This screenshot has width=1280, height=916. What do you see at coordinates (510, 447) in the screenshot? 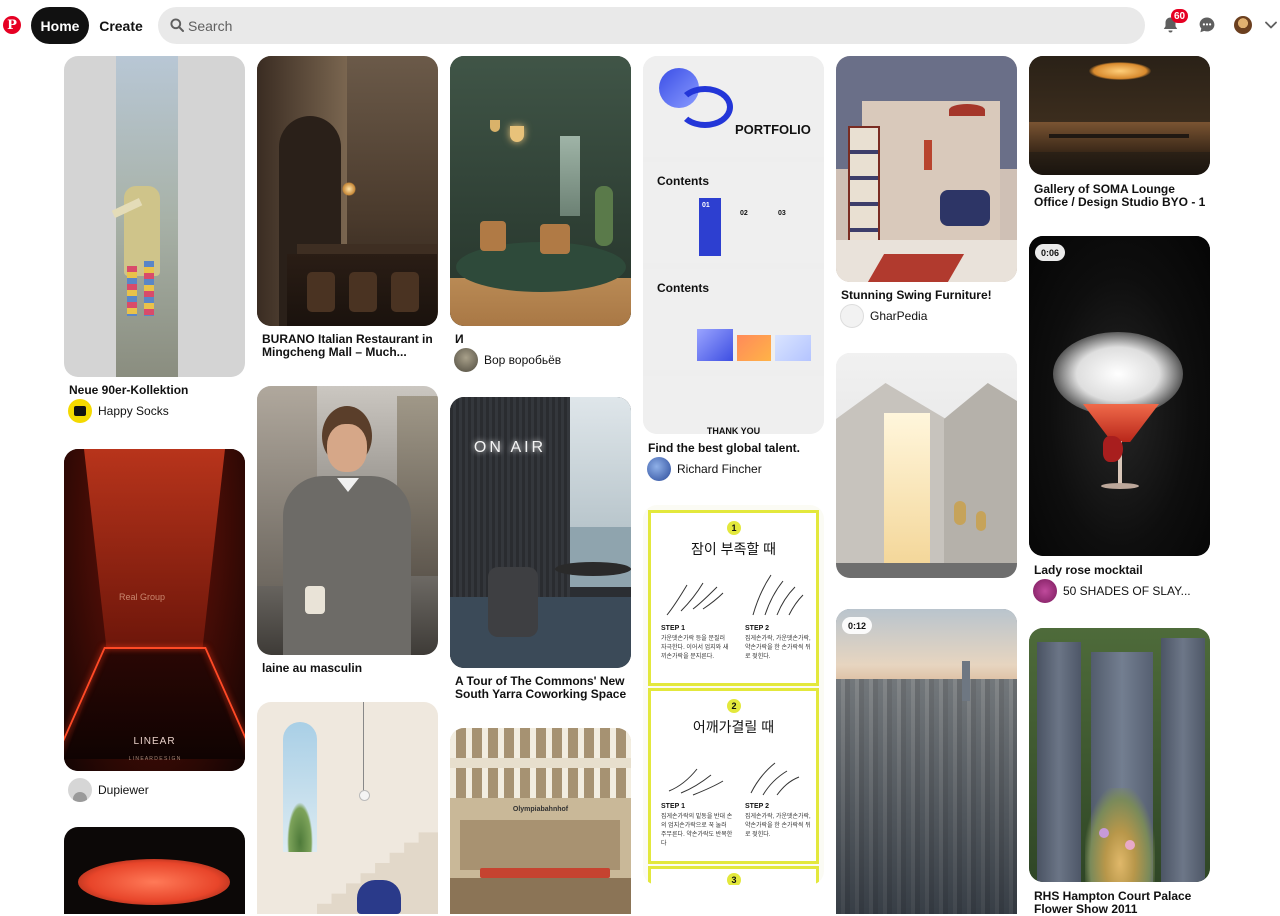
I see `neon-sign: ON AIR` at bounding box center [510, 447].